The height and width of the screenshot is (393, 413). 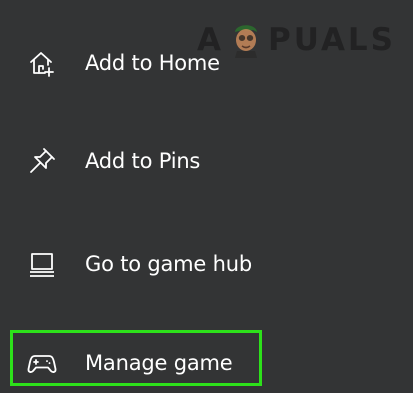 I want to click on home-add-icon, so click(x=42, y=63).